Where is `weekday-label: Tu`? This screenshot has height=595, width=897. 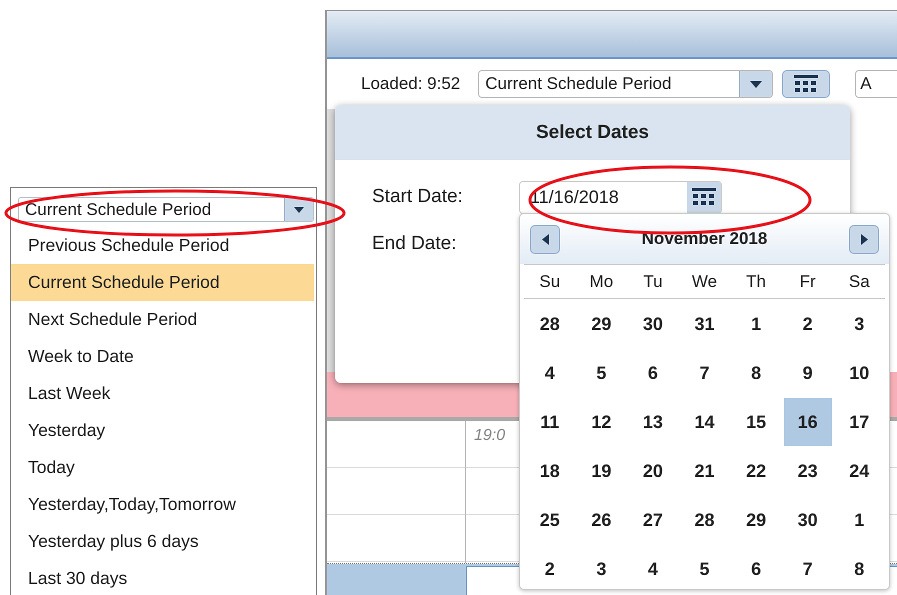
weekday-label: Tu is located at coordinates (653, 282).